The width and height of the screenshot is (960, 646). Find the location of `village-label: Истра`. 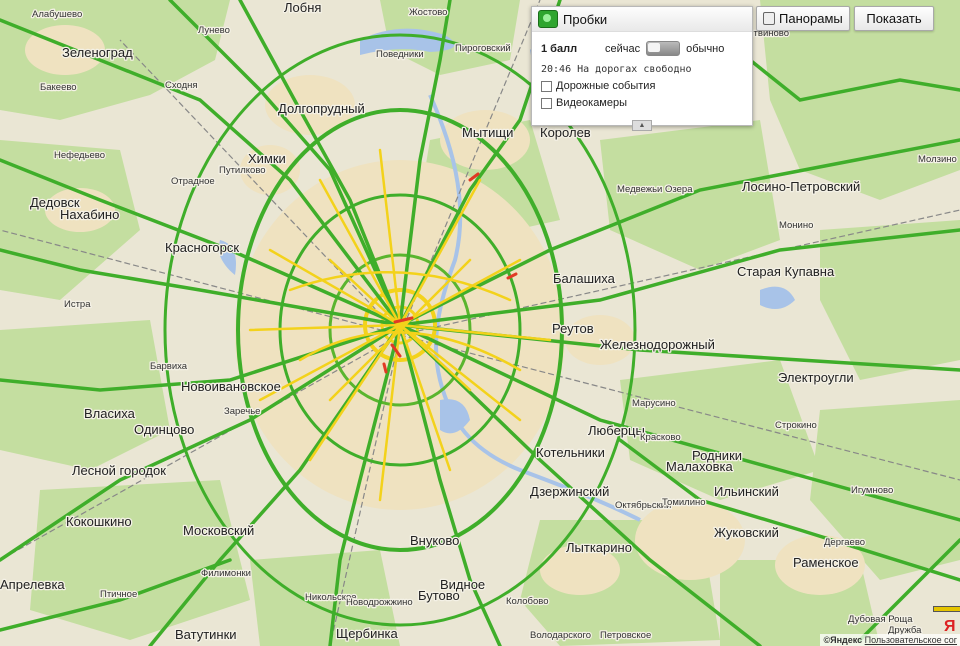

village-label: Истра is located at coordinates (77, 304).